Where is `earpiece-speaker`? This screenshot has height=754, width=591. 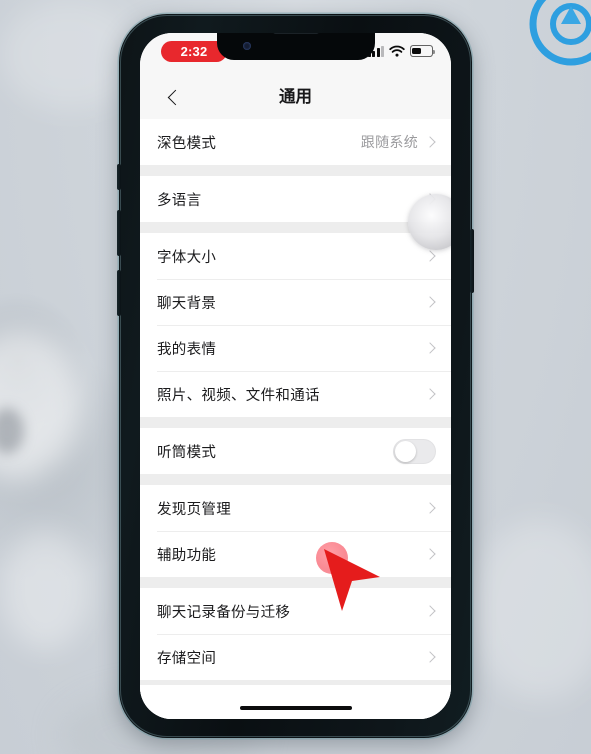
earpiece-speaker is located at coordinates (295, 33).